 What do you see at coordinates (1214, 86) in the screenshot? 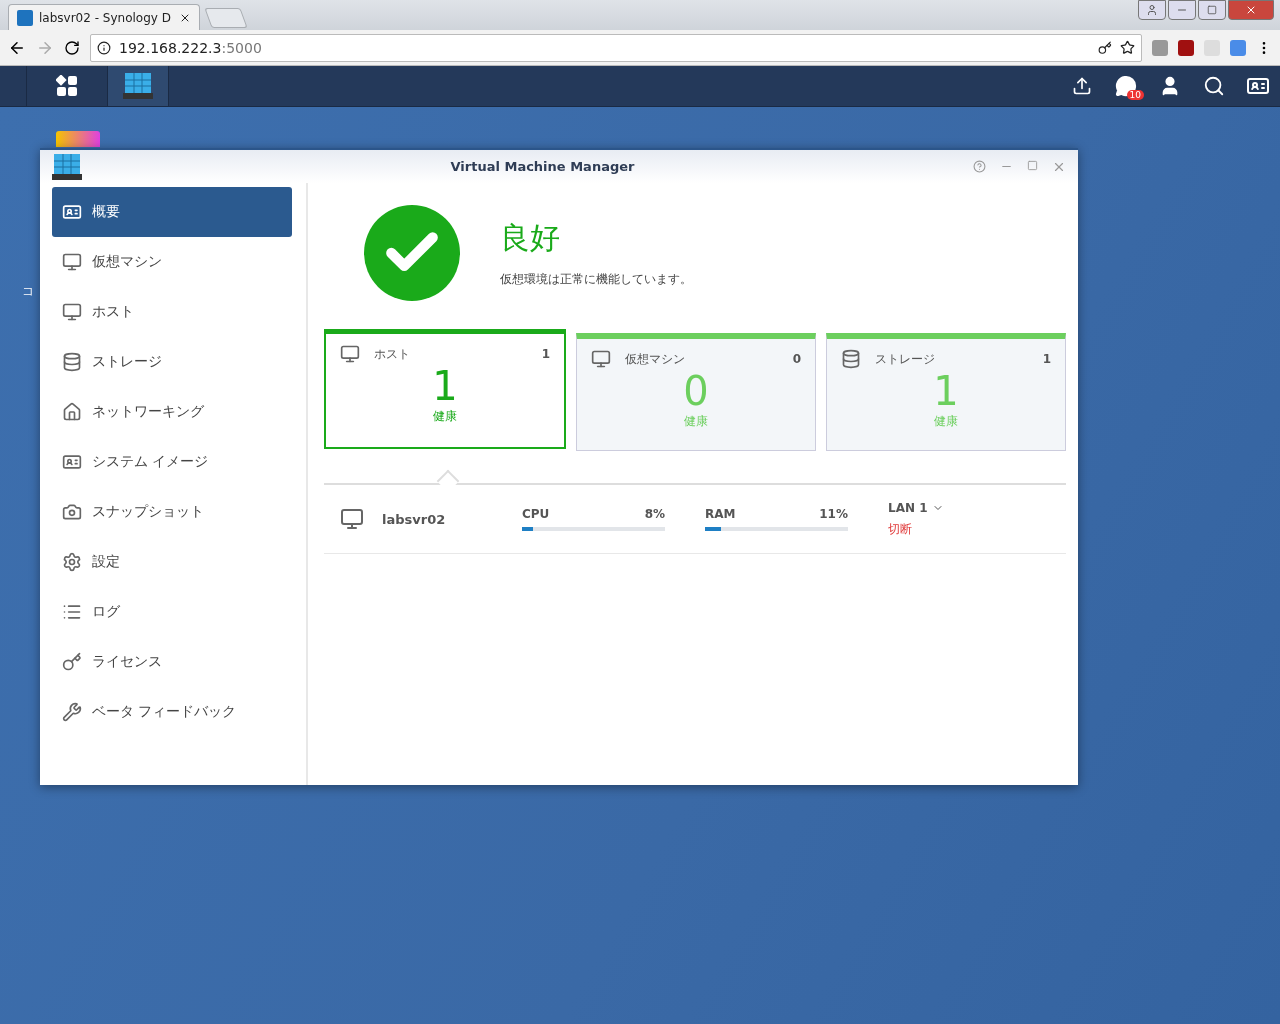
I see `search-icon` at bounding box center [1214, 86].